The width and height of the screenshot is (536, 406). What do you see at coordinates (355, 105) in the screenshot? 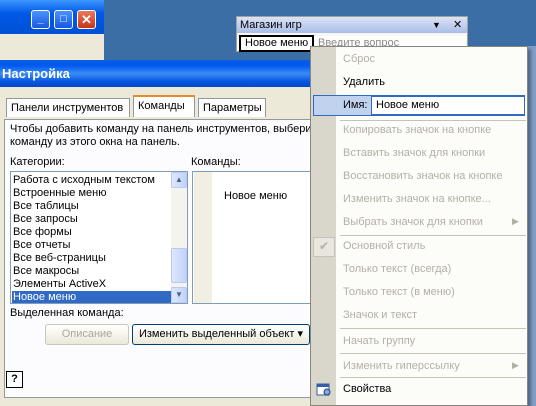
I see `menu-item-name-label: Имя:` at bounding box center [355, 105].